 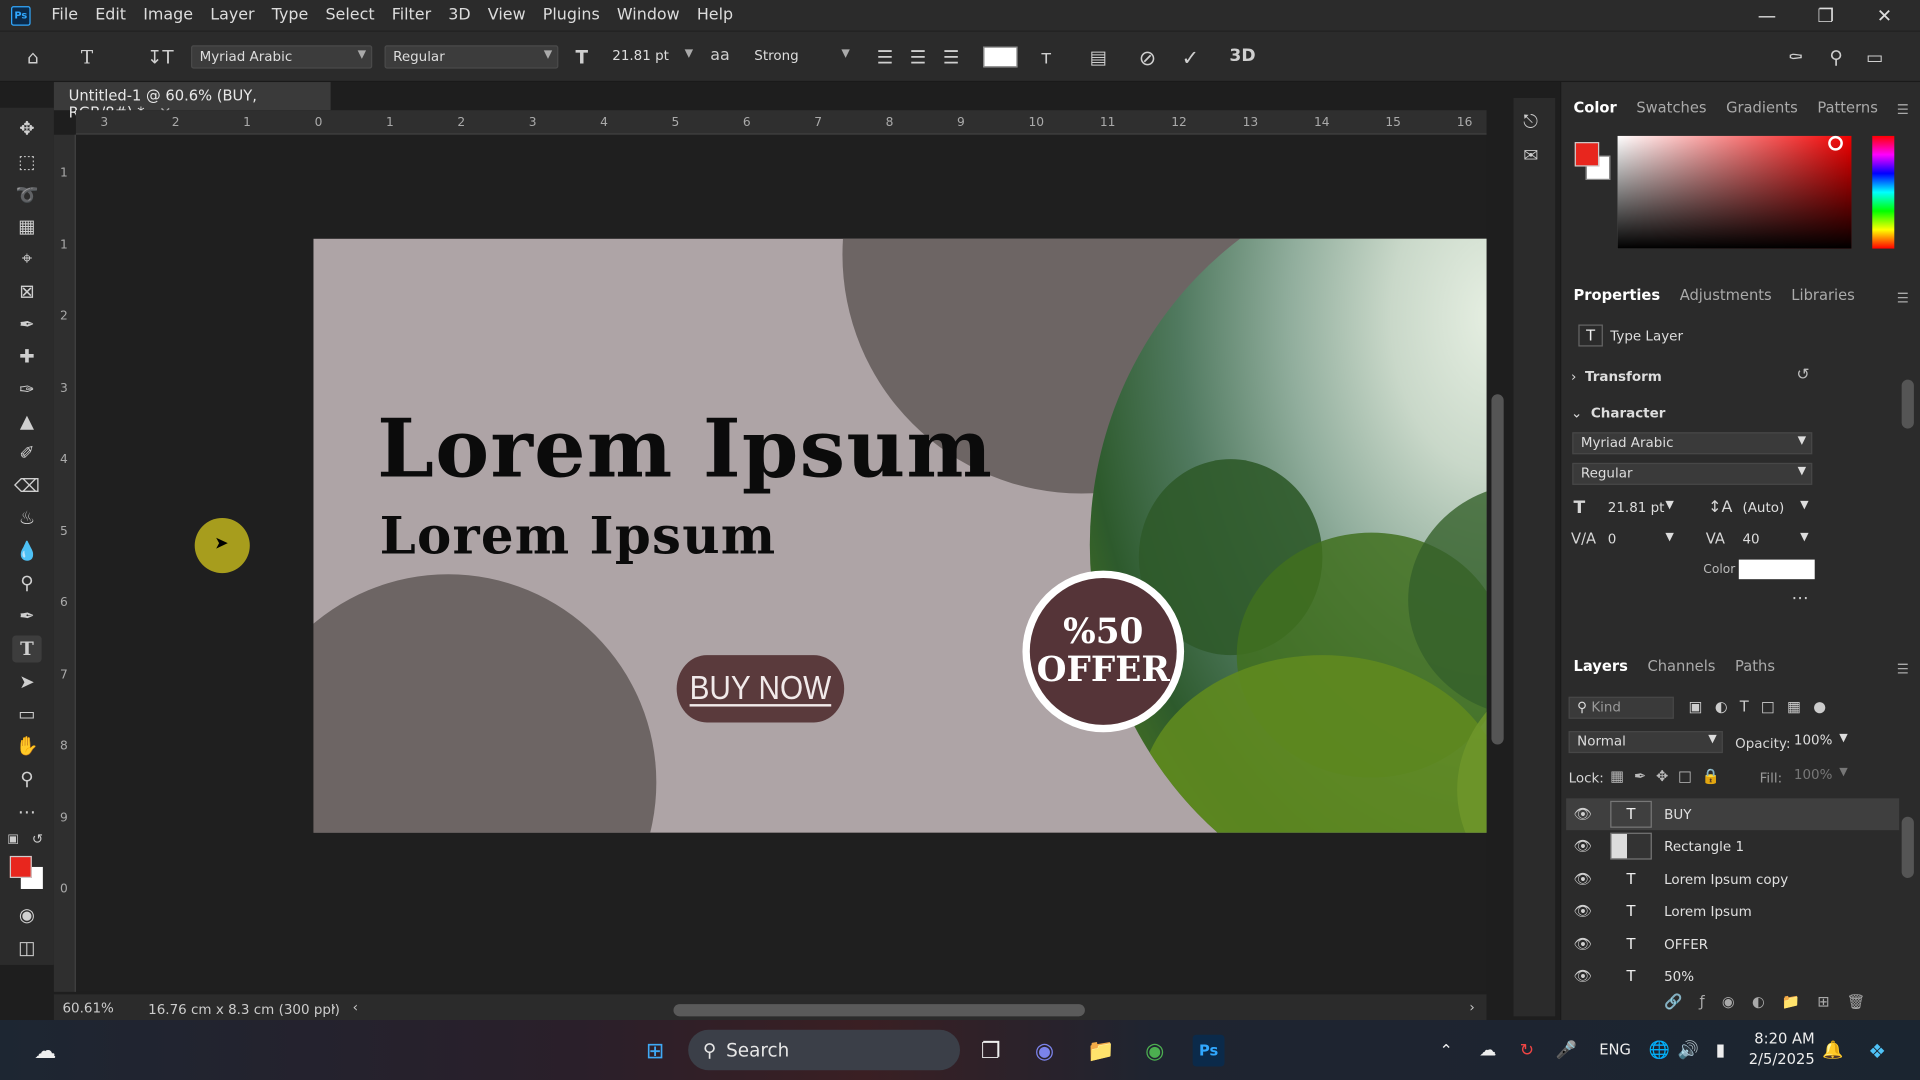 I want to click on document-tab: Untitled-1 @ 60.6% (BUY, RGB/8#) * ✕, so click(x=192, y=101).